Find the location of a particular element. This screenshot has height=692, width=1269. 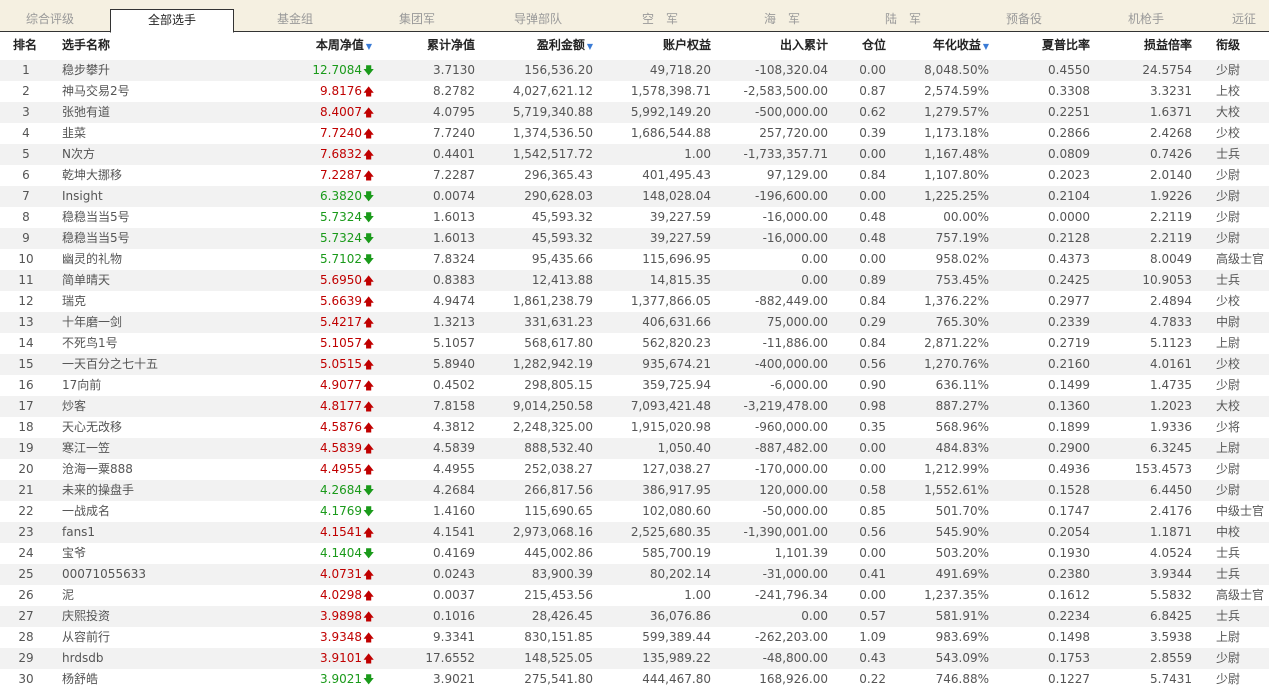

cell-player-name: 未来的操盘手 is located at coordinates (162, 490).